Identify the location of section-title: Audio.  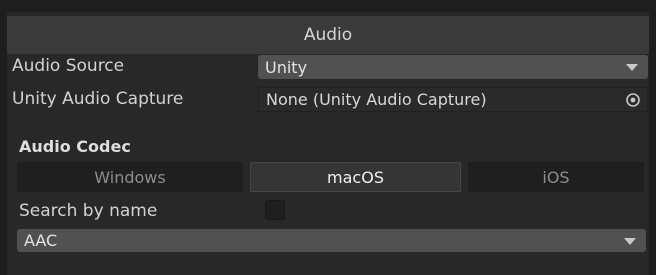
(328, 35).